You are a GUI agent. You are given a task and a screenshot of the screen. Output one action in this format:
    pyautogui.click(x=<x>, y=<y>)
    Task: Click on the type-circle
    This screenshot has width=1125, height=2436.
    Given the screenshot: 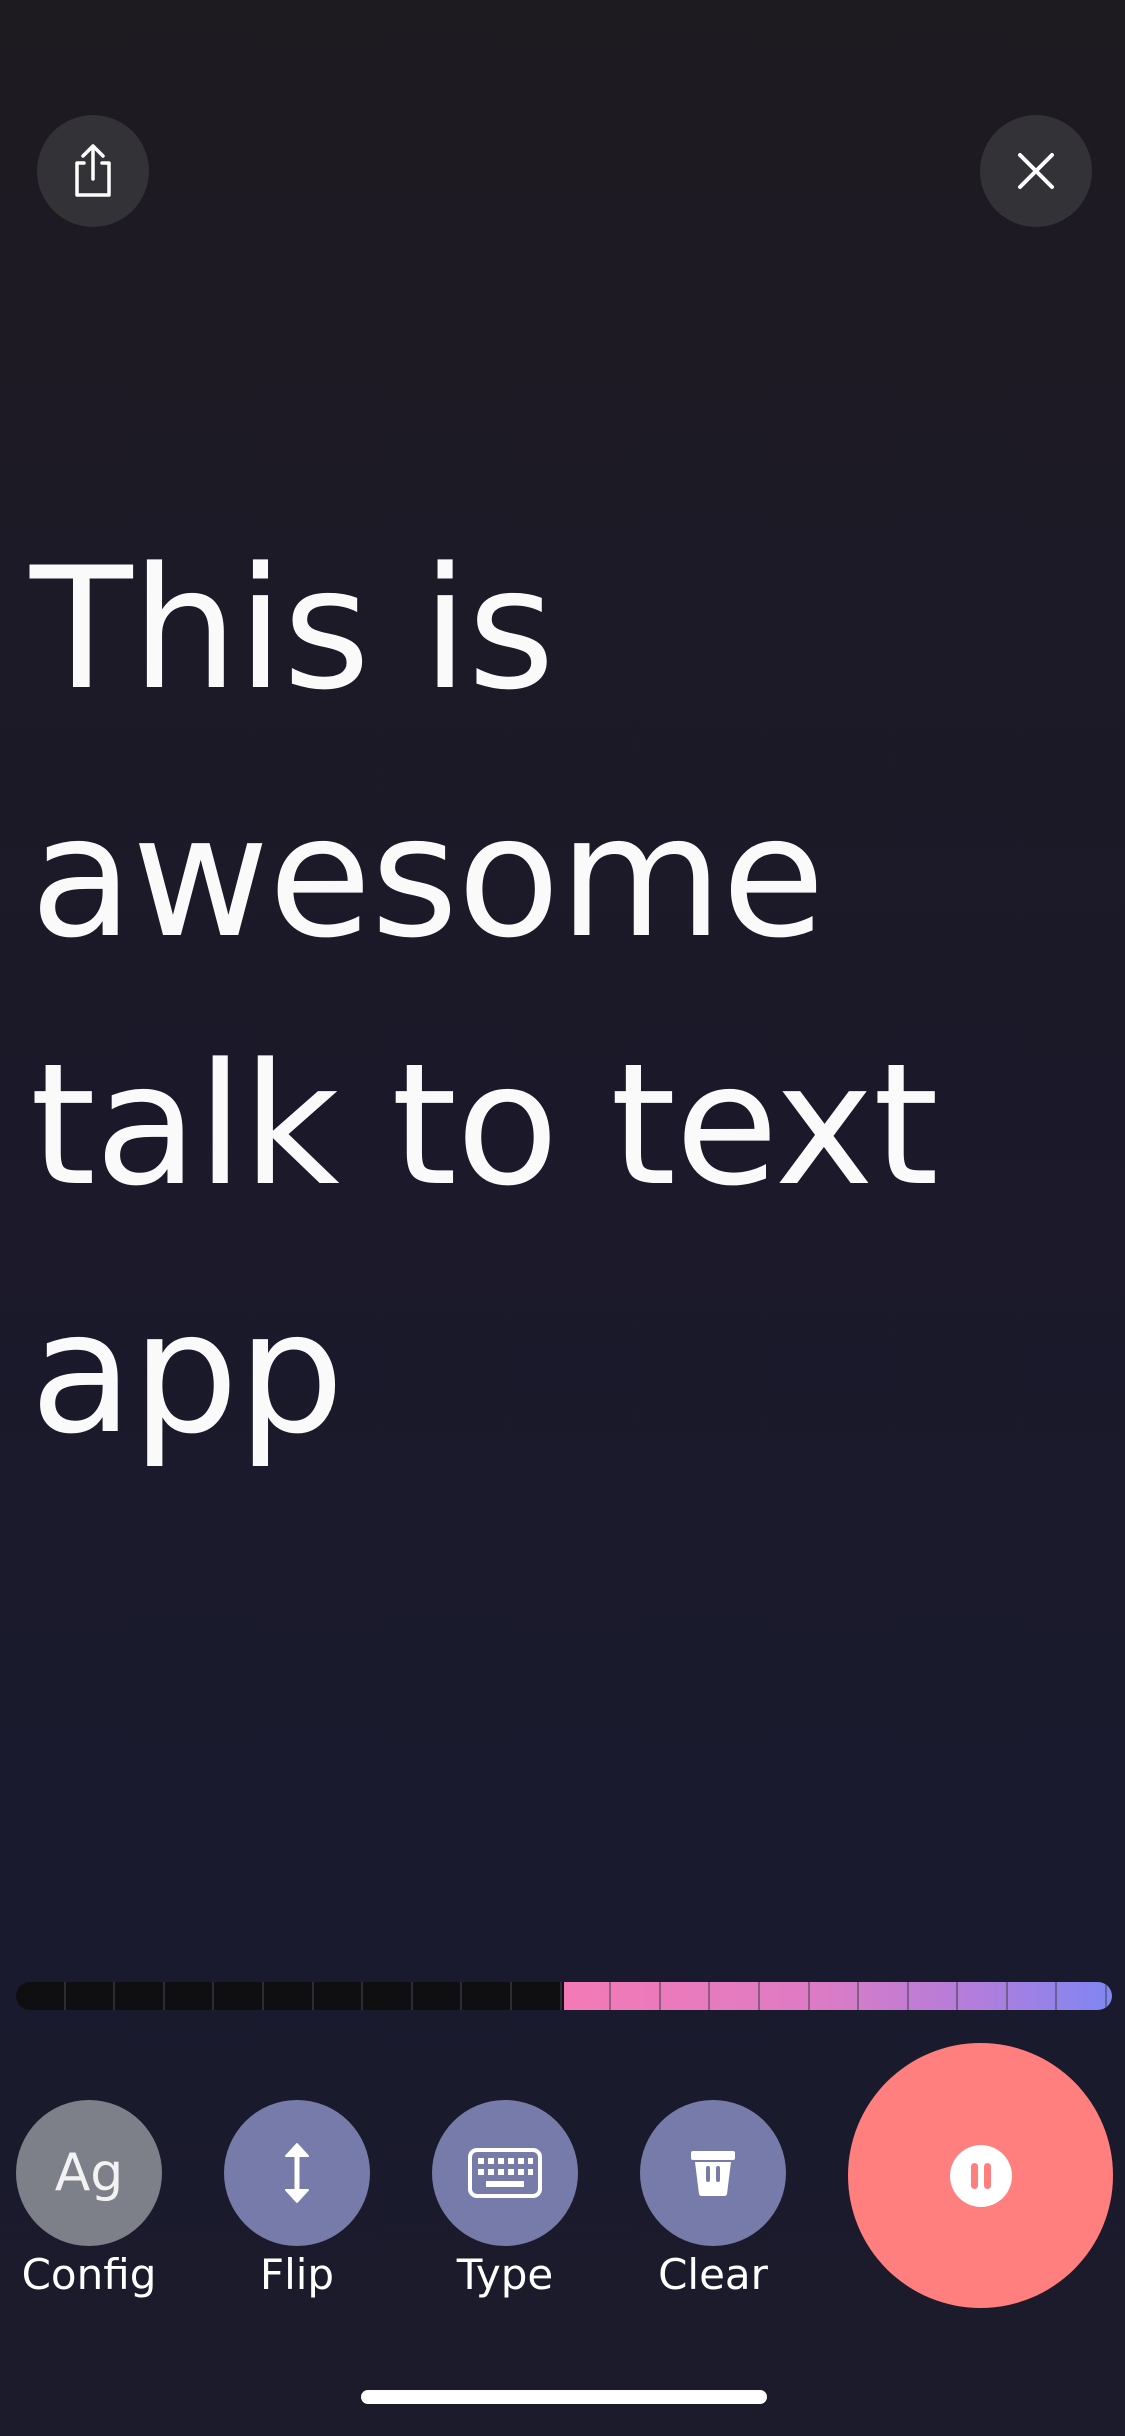 What is the action you would take?
    pyautogui.click(x=505, y=2173)
    